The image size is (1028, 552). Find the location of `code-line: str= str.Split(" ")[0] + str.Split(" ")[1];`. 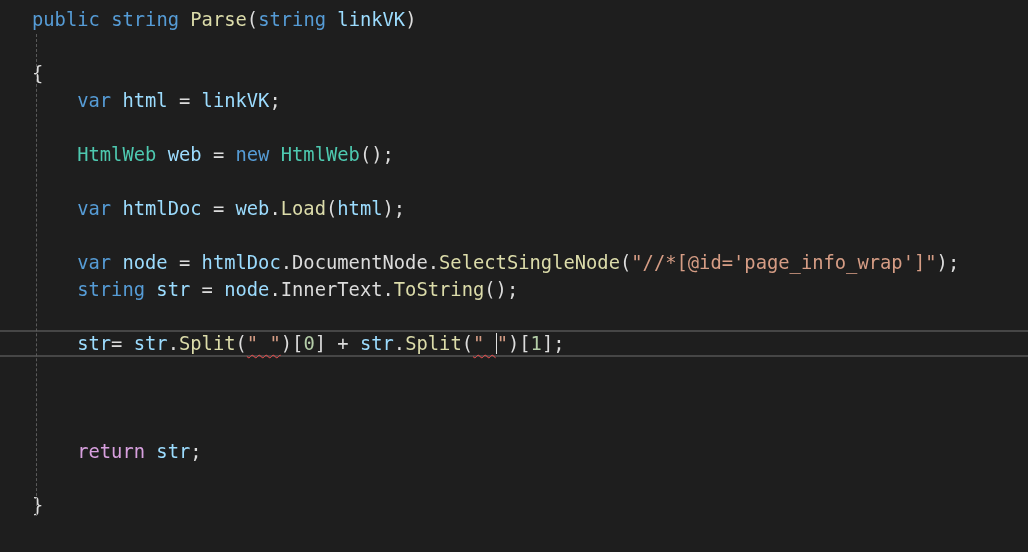

code-line: str= str.Split(" ")[0] + str.Split(" ")[1]; is located at coordinates (514, 343).